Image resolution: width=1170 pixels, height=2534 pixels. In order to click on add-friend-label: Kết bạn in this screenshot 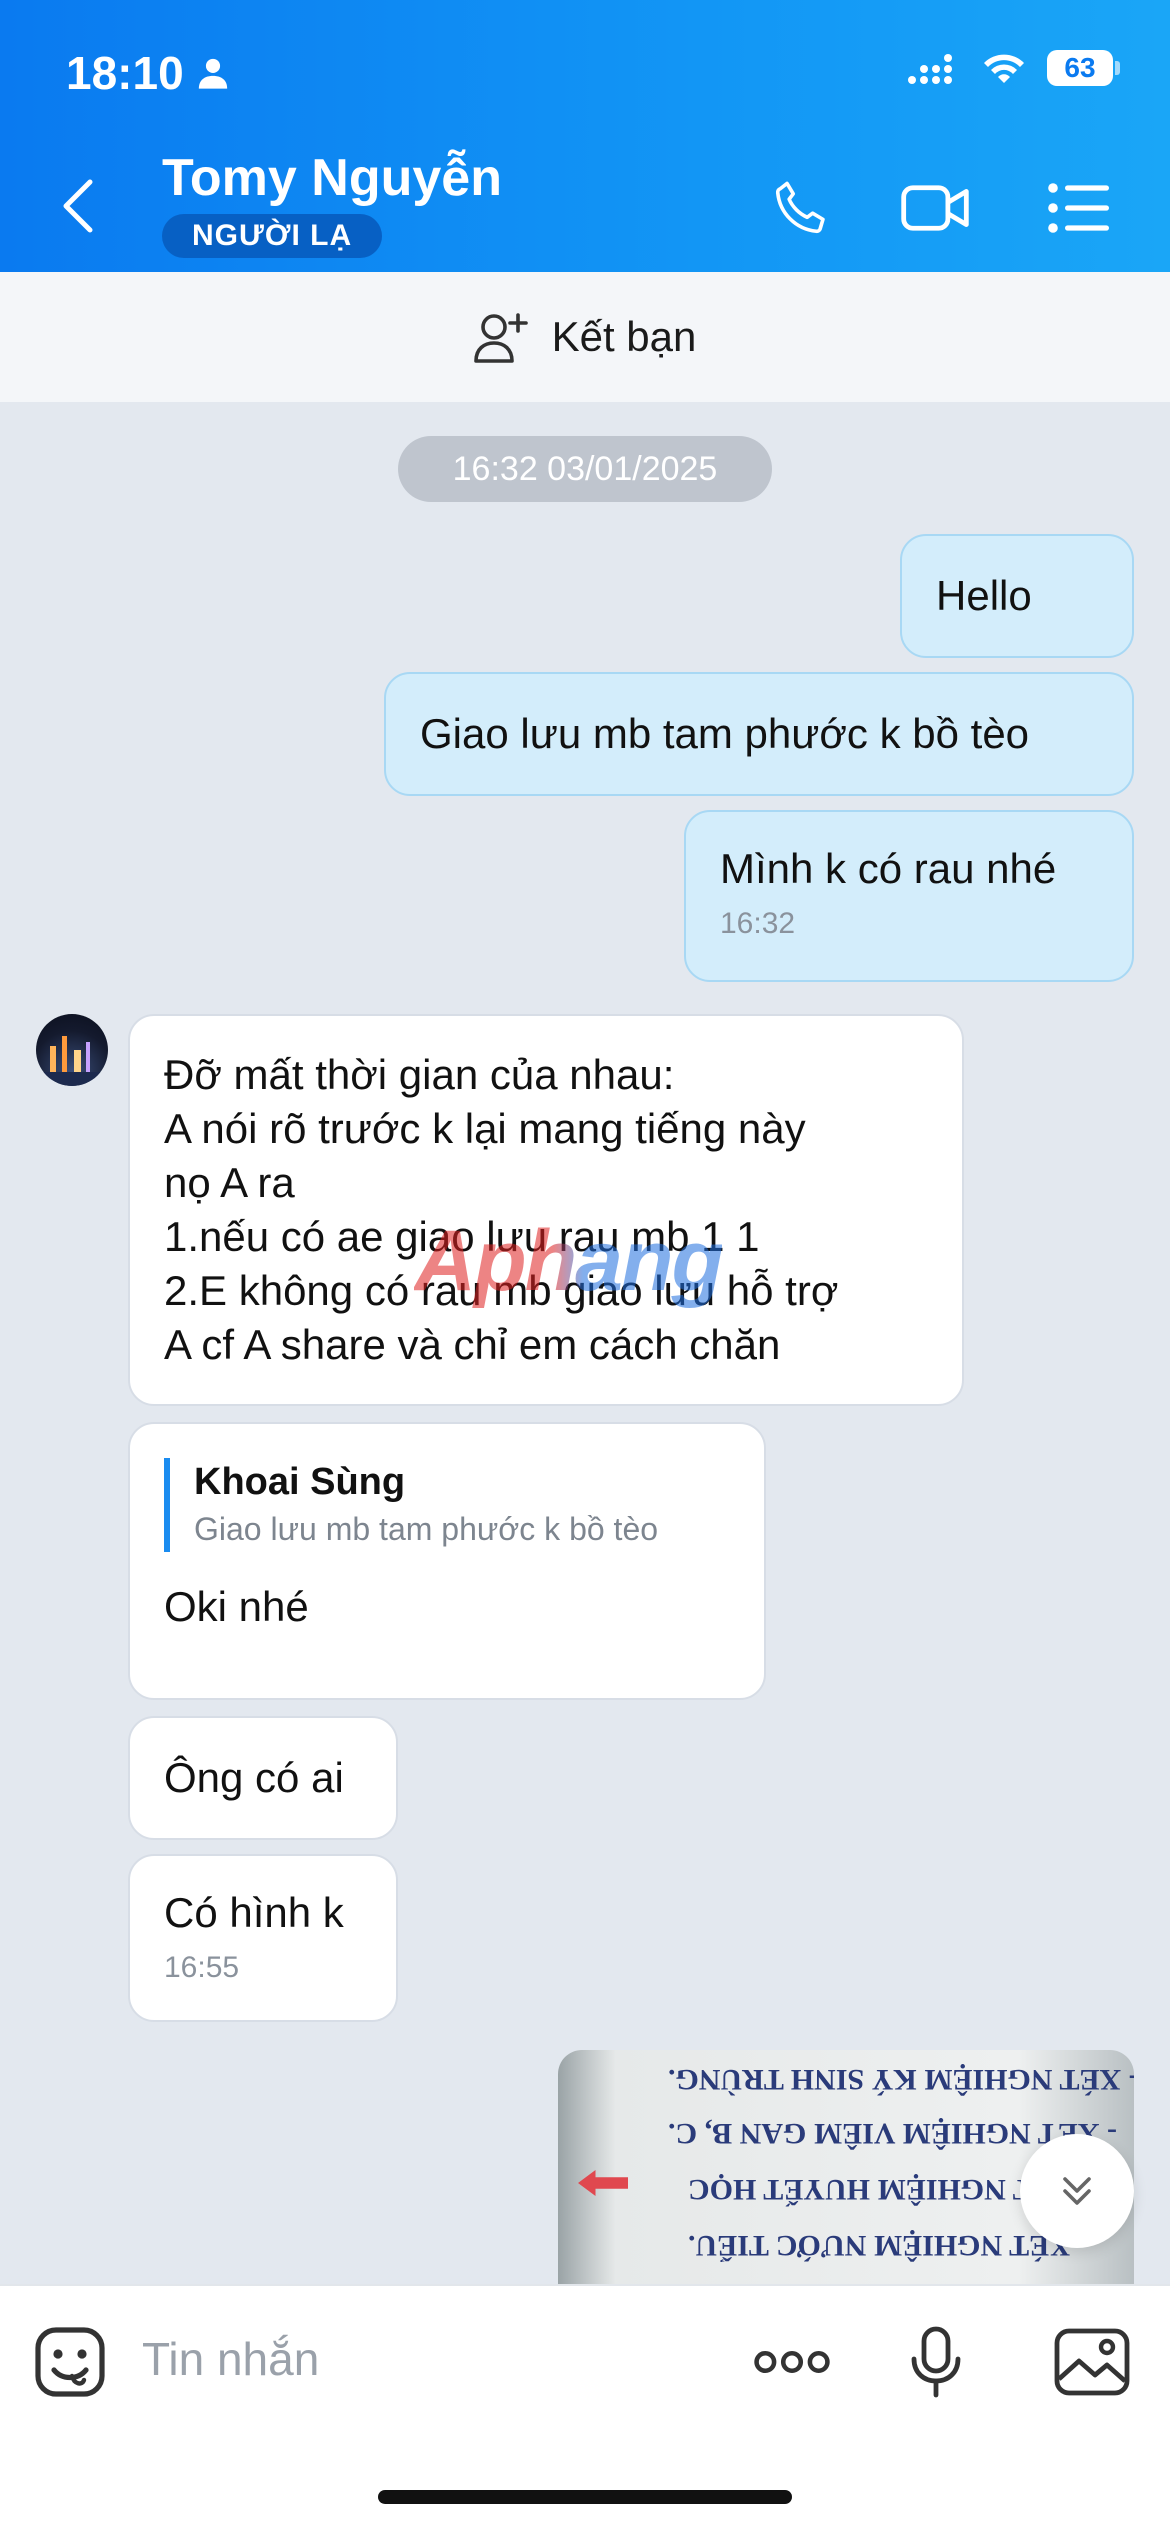, I will do `click(624, 336)`.